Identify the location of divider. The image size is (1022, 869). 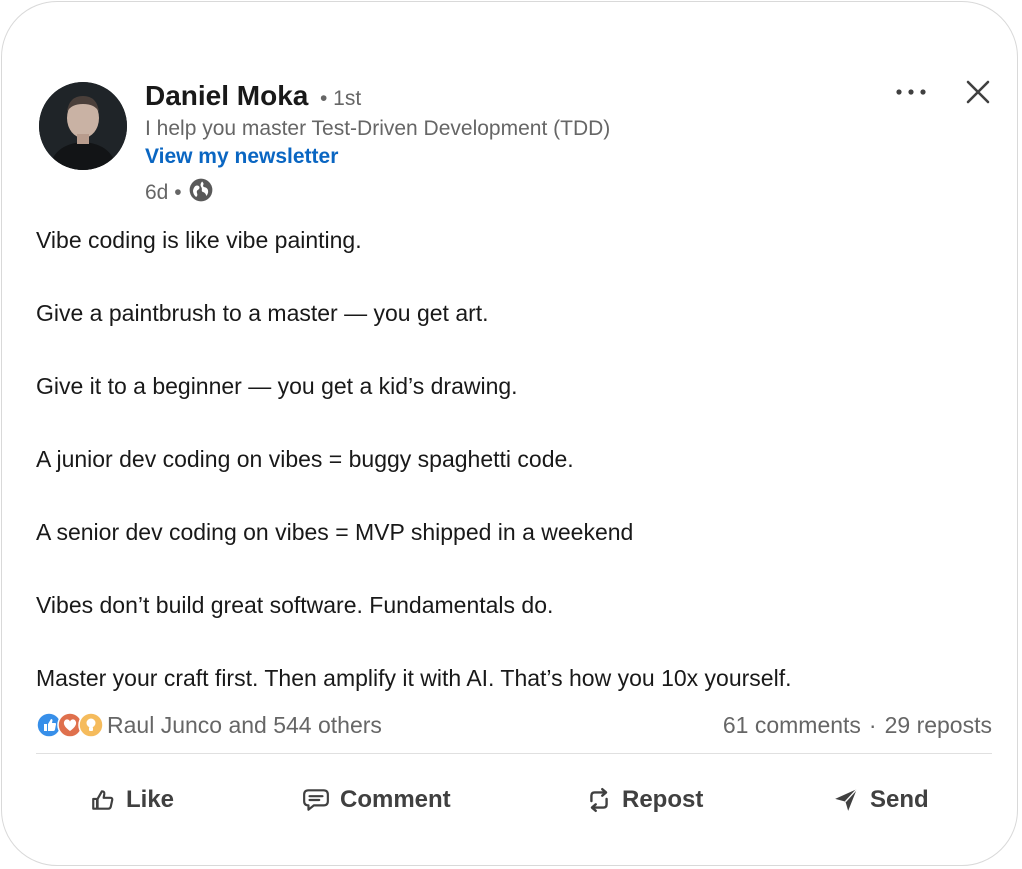
(514, 753).